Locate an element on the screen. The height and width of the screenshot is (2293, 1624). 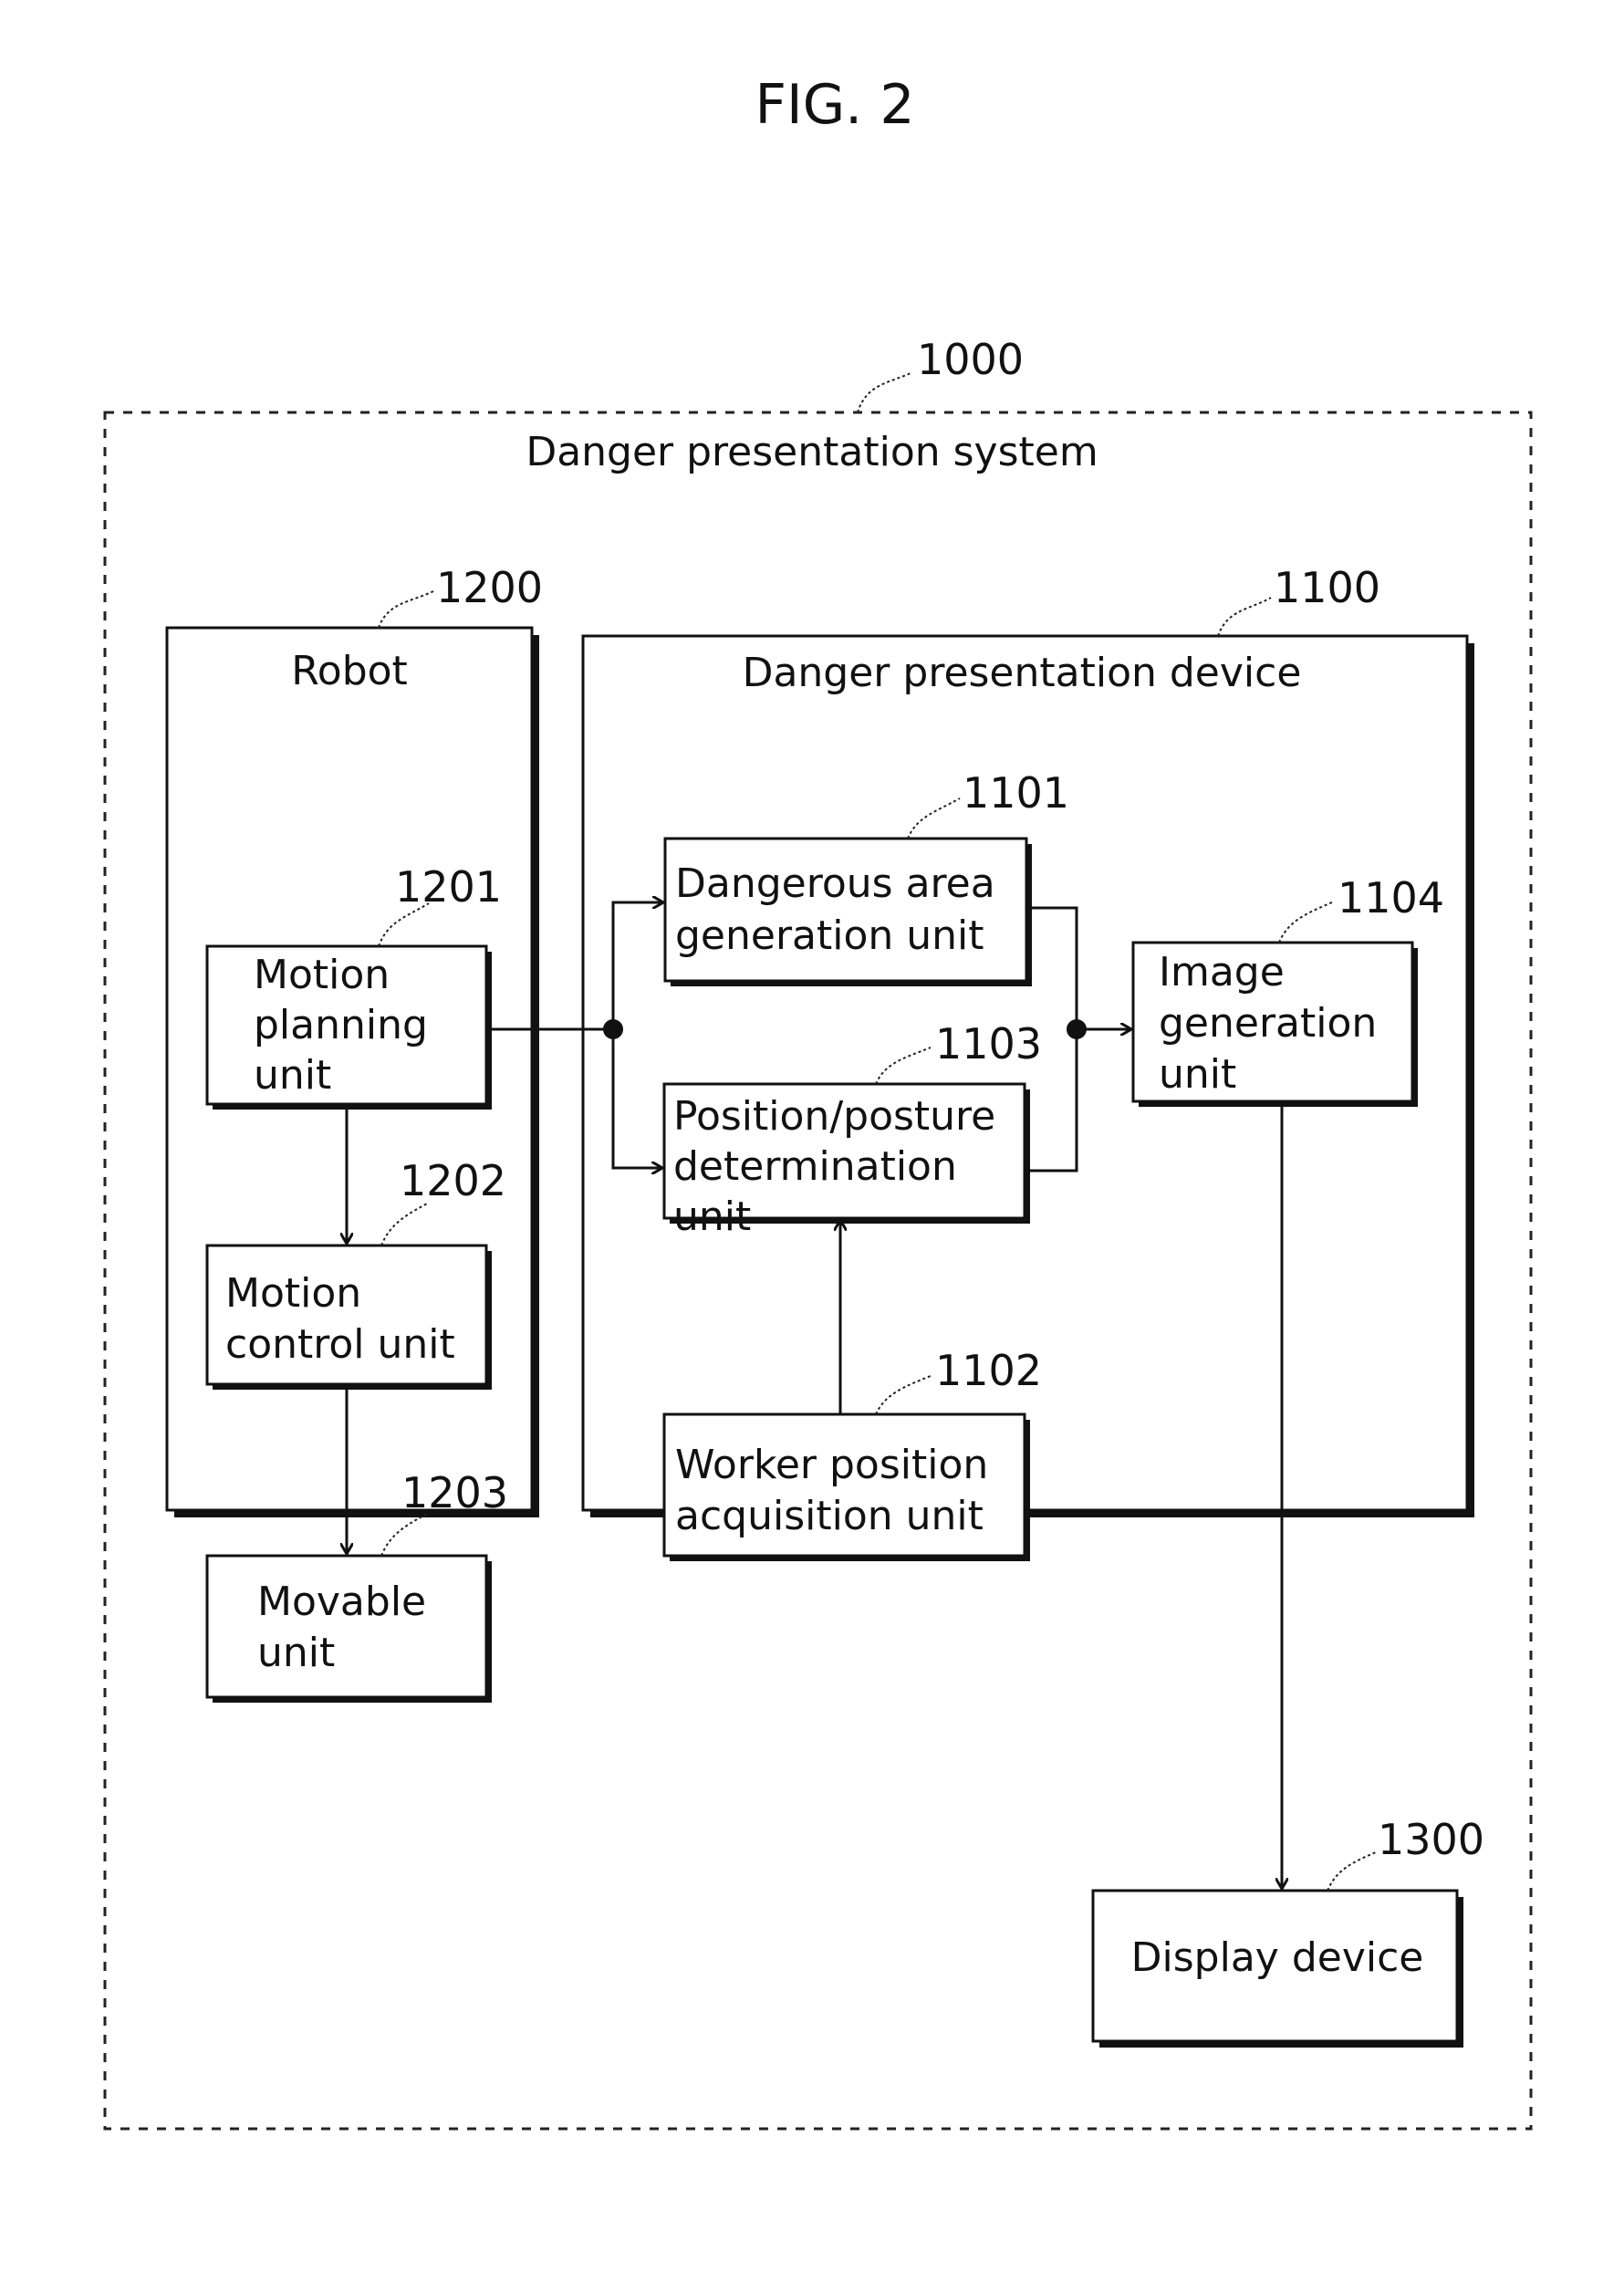
unit-label-line: acquisition unit is located at coordinates (829, 1516).